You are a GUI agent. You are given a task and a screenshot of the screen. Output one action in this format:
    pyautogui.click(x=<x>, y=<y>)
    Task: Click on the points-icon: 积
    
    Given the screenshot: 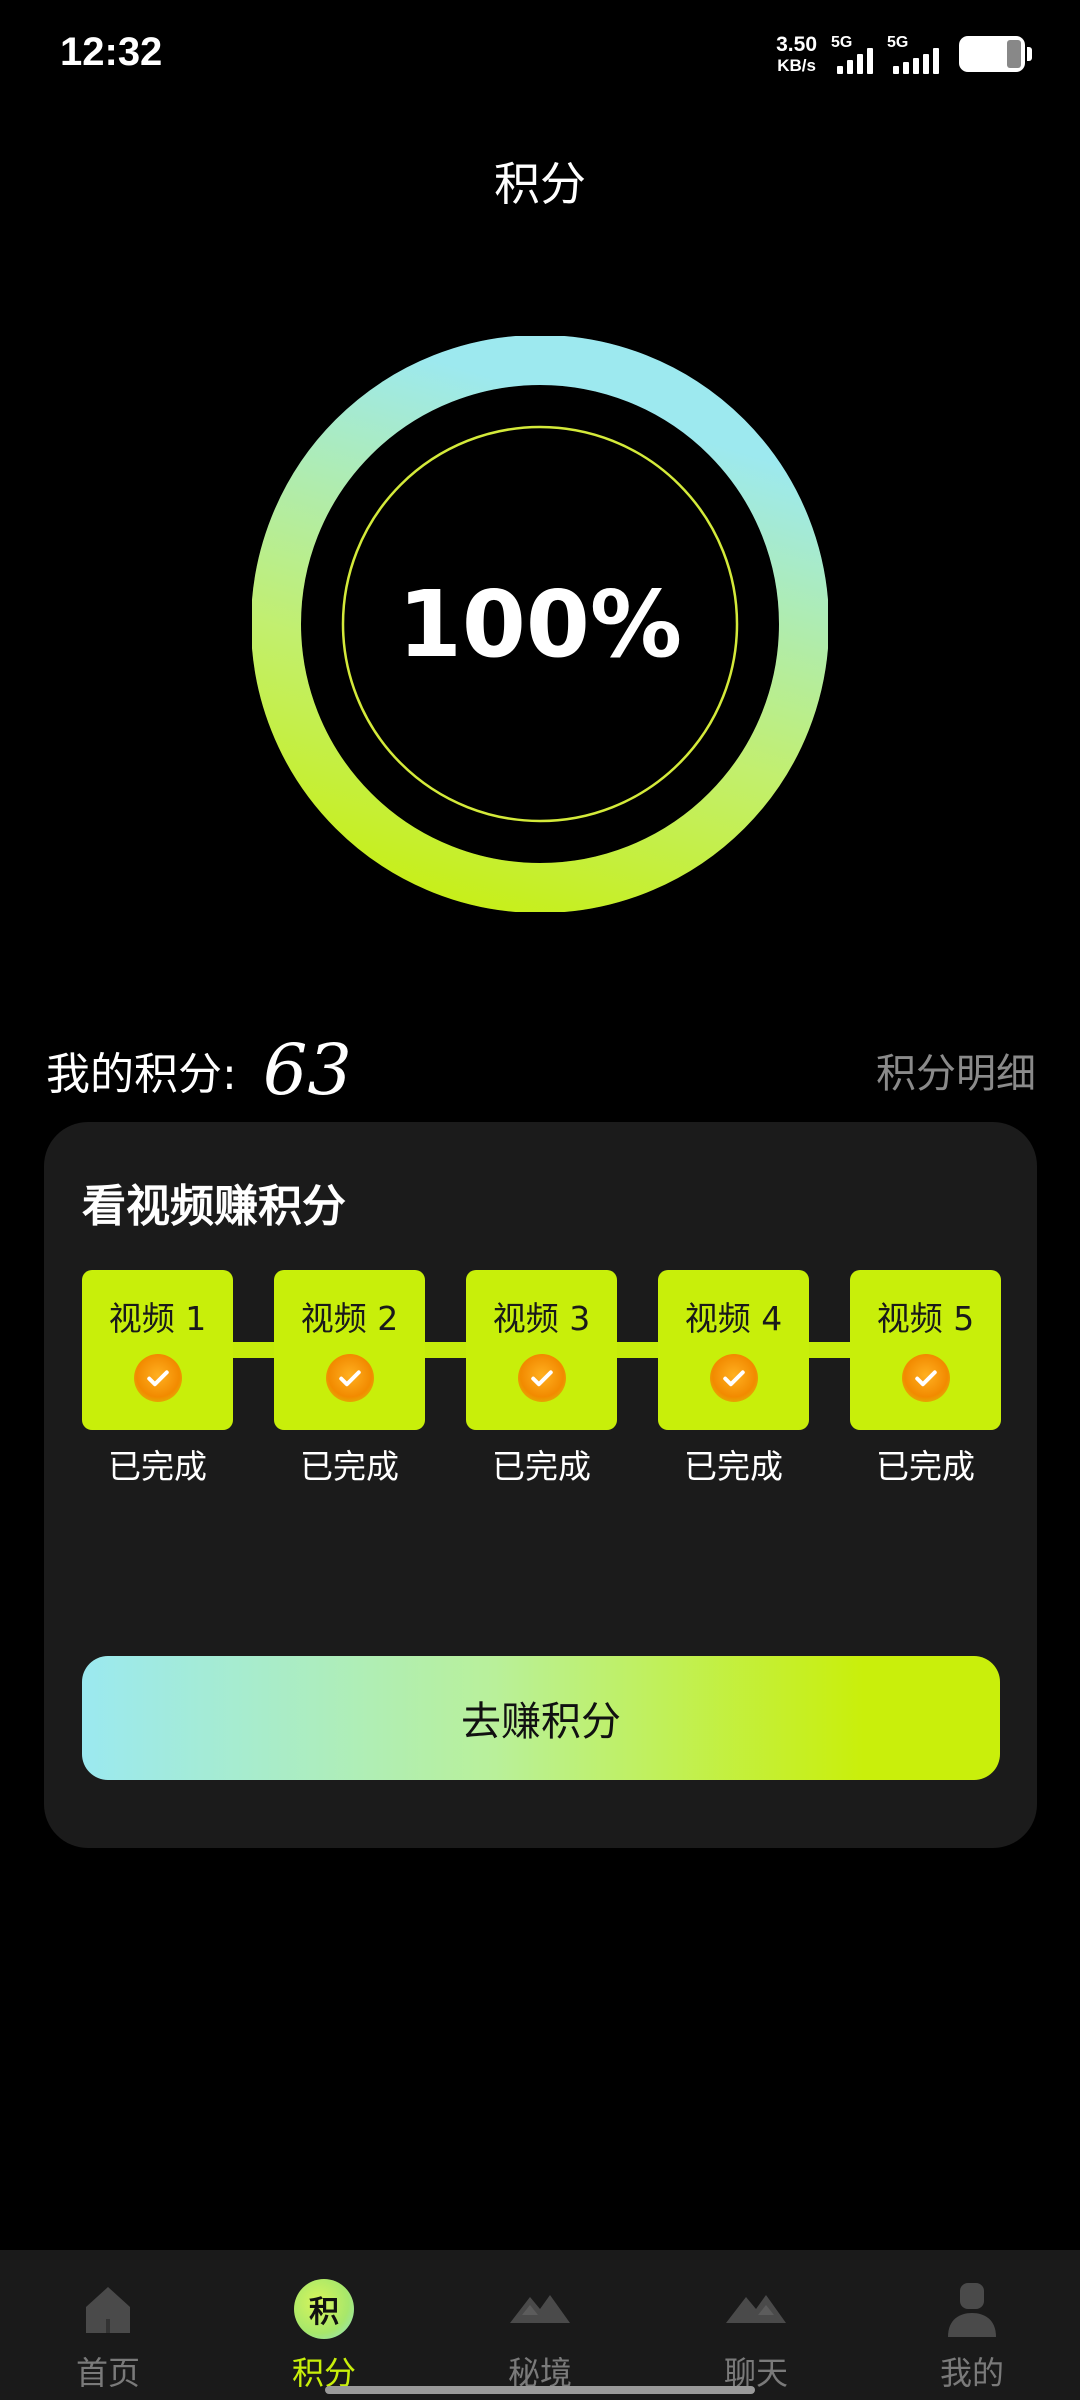 What is the action you would take?
    pyautogui.click(x=324, y=2309)
    